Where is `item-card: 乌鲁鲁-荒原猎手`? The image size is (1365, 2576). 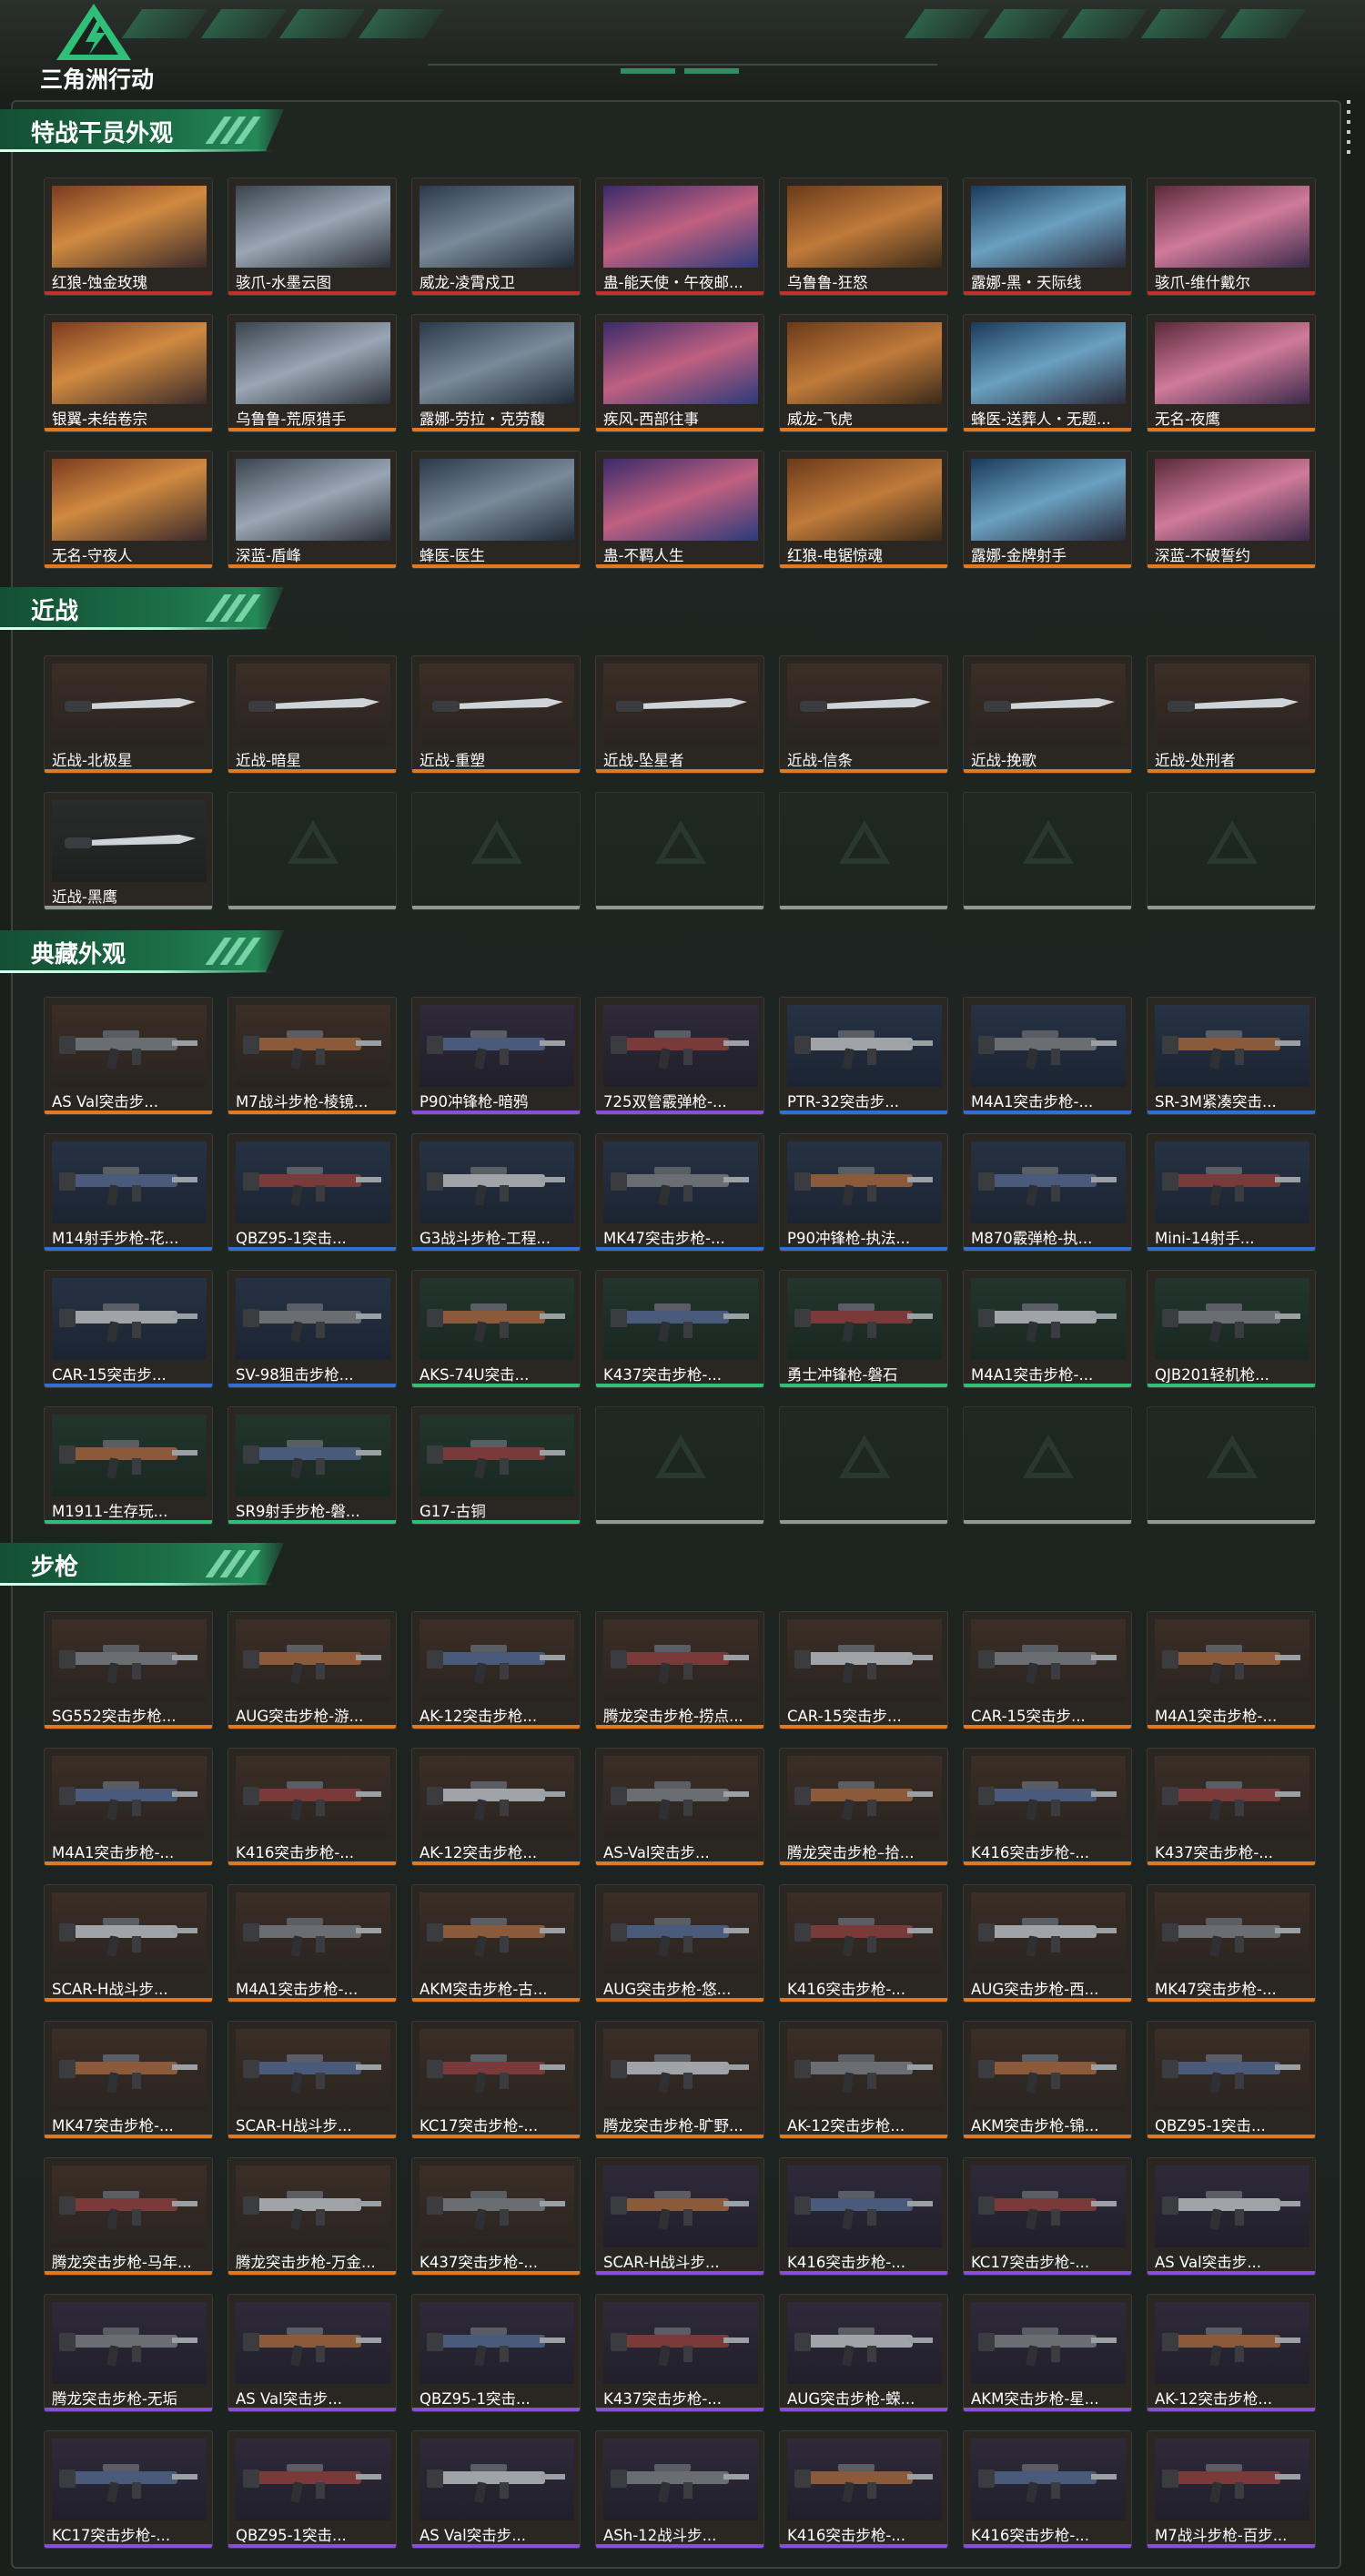 item-card: 乌鲁鲁-荒原猎手 is located at coordinates (313, 373).